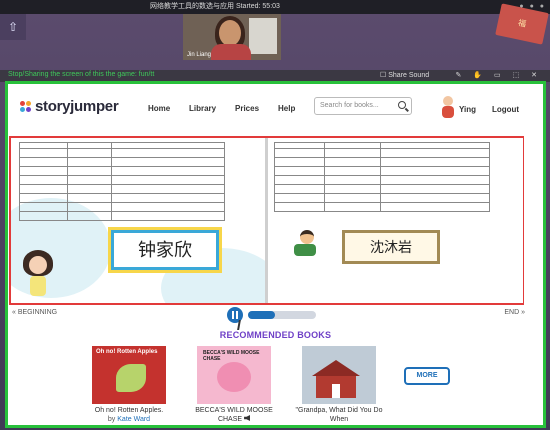  I want to click on book-cover: BECCA'S WILD MOOSE CHASE, so click(234, 375).